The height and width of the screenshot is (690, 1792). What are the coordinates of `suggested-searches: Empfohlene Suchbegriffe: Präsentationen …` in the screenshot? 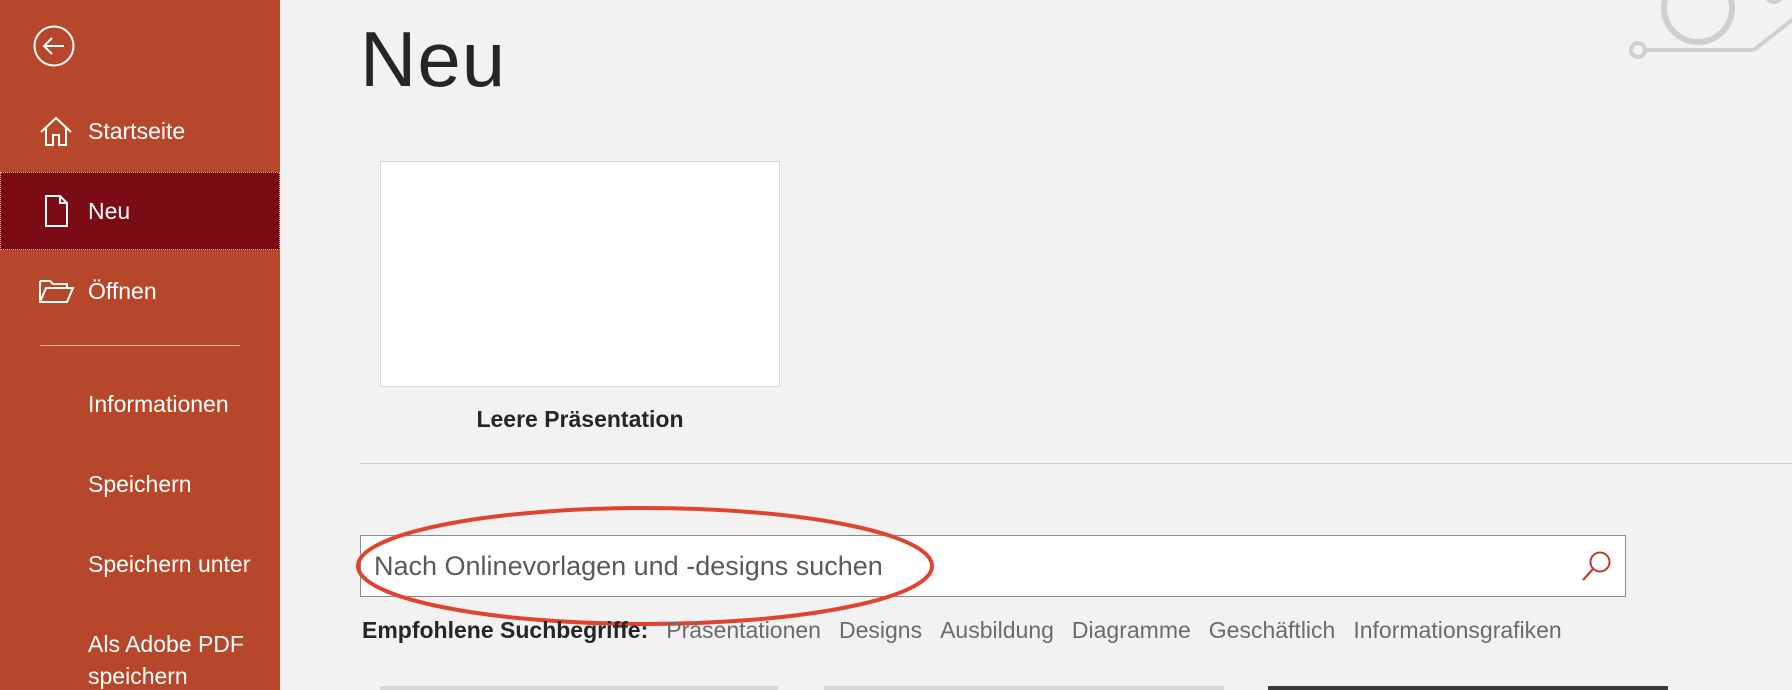 It's located at (971, 630).